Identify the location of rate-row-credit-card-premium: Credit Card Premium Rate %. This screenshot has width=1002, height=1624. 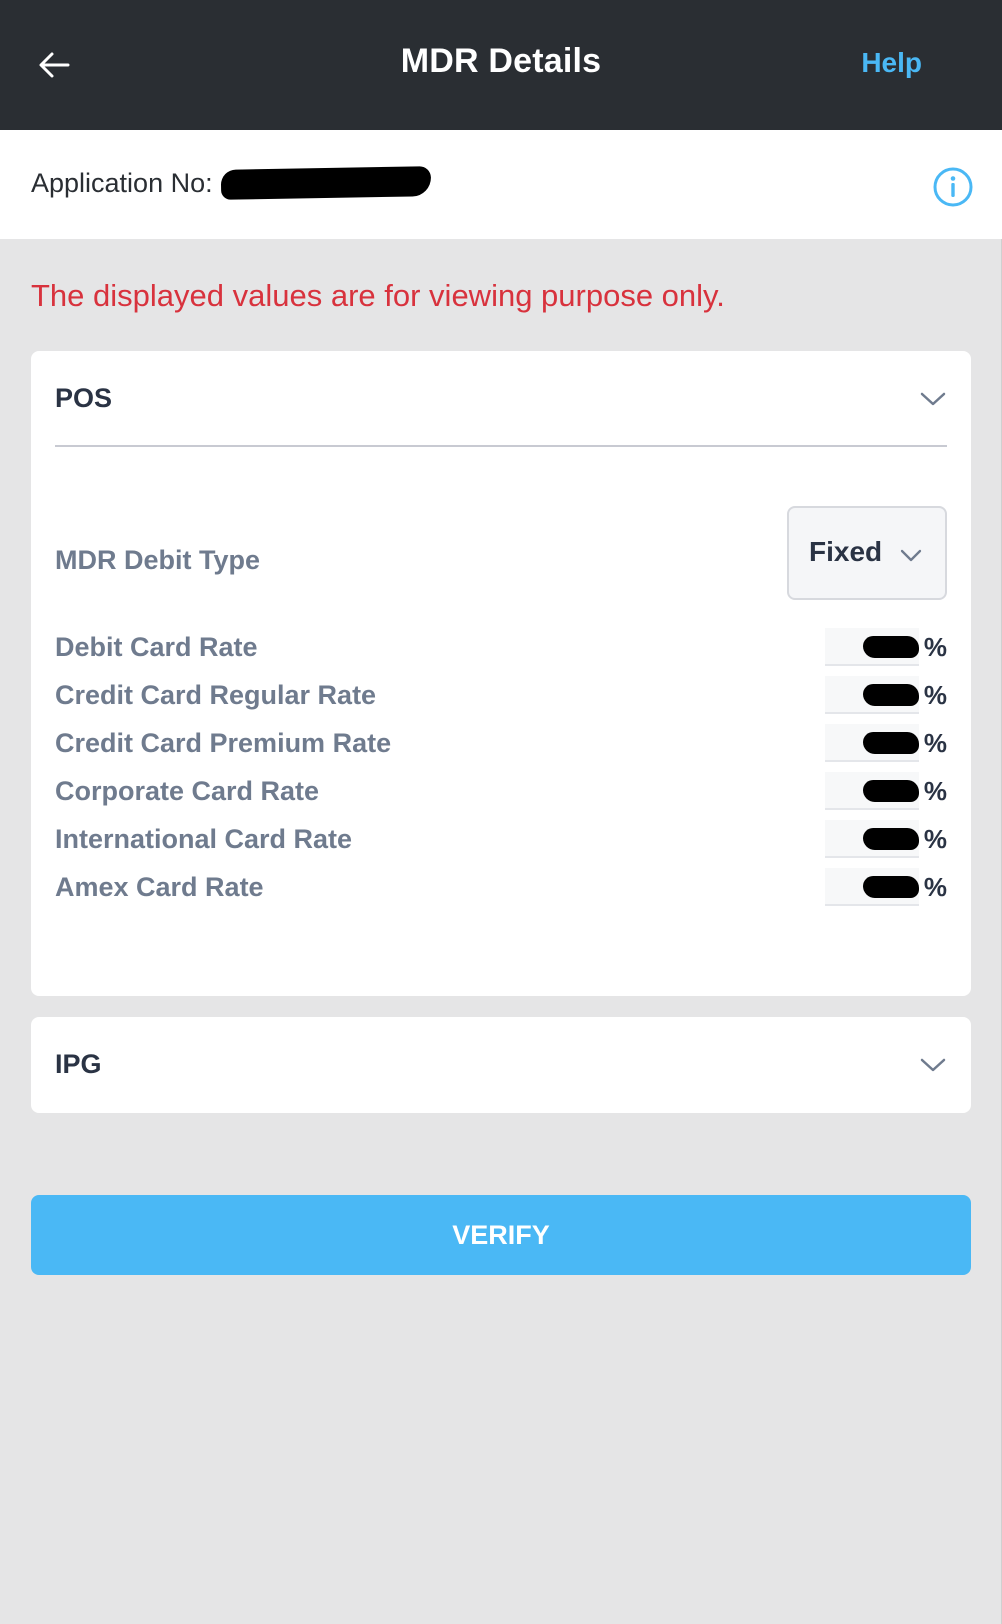
(501, 744).